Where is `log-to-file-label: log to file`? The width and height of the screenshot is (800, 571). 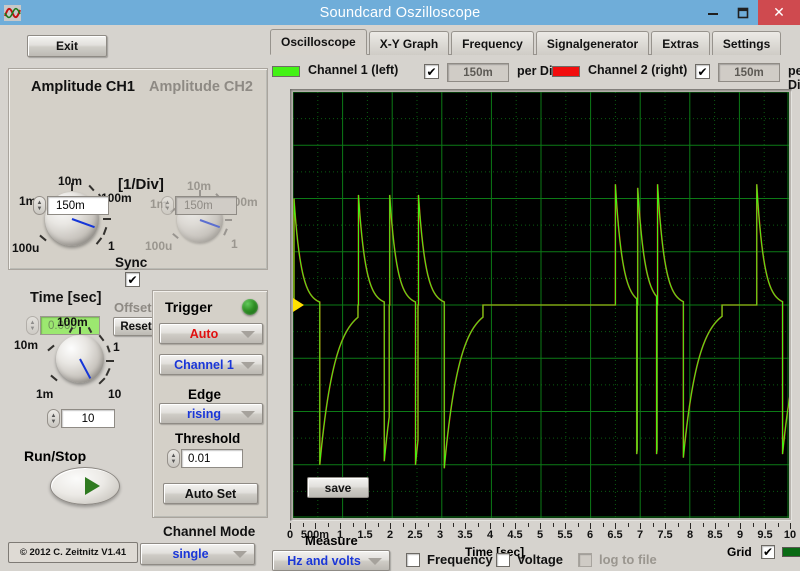 log-to-file-label: log to file is located at coordinates (628, 559).